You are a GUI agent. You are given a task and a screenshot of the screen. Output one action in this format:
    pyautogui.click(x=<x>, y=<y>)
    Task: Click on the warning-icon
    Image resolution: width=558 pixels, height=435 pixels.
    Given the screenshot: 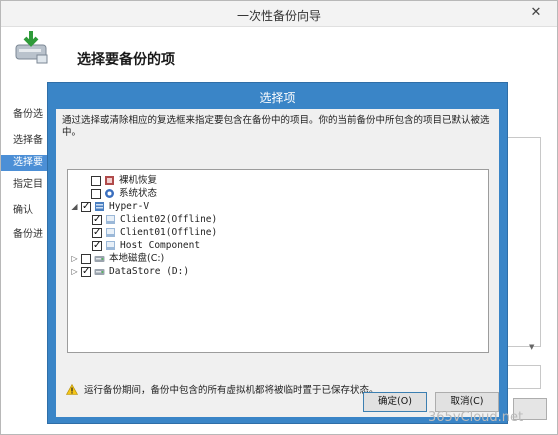 What is the action you would take?
    pyautogui.click(x=72, y=389)
    